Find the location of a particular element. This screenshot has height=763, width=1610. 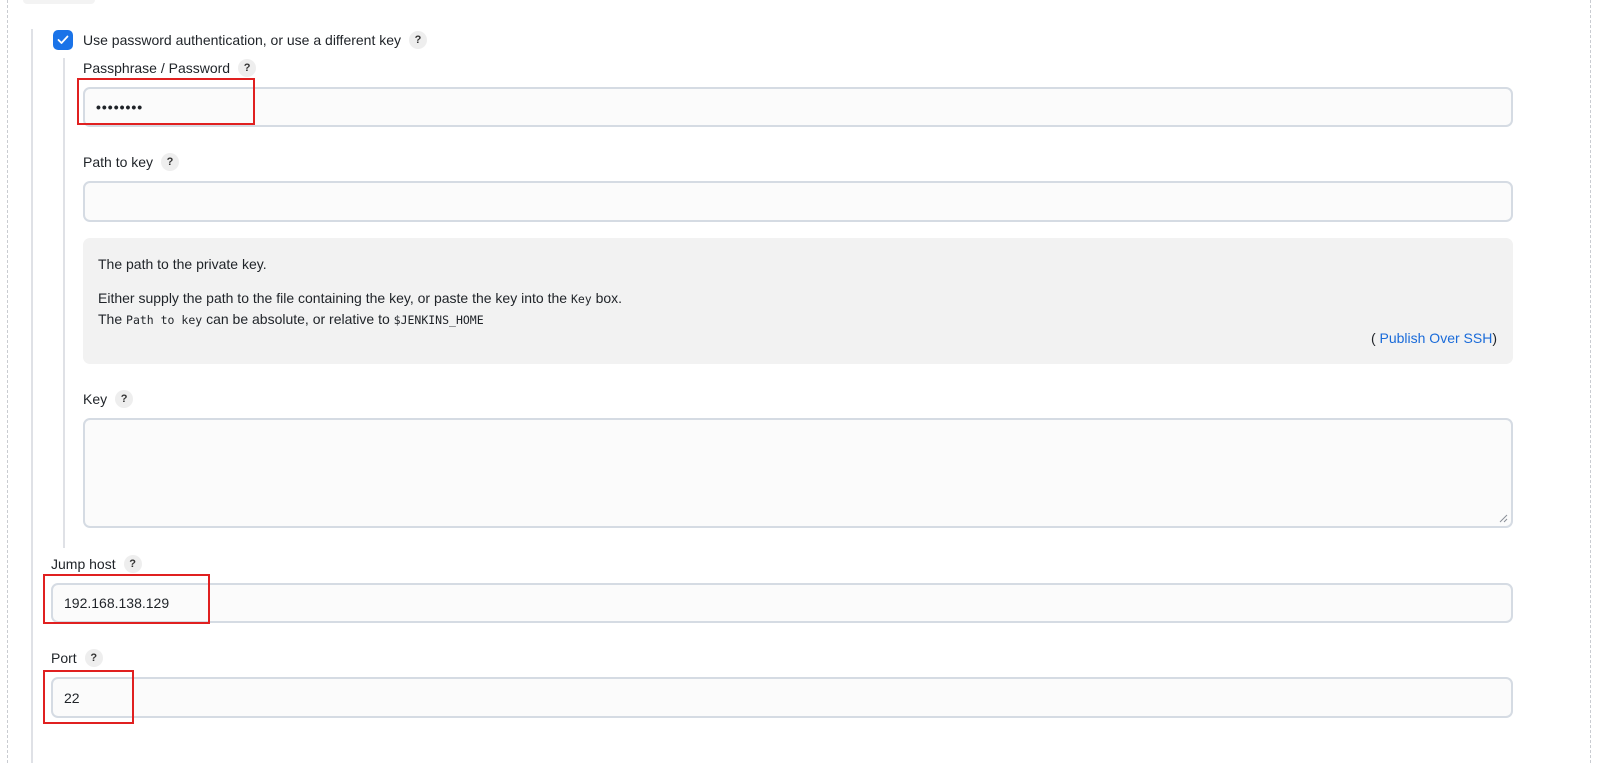

plugin-close-paren: ) is located at coordinates (1494, 338).